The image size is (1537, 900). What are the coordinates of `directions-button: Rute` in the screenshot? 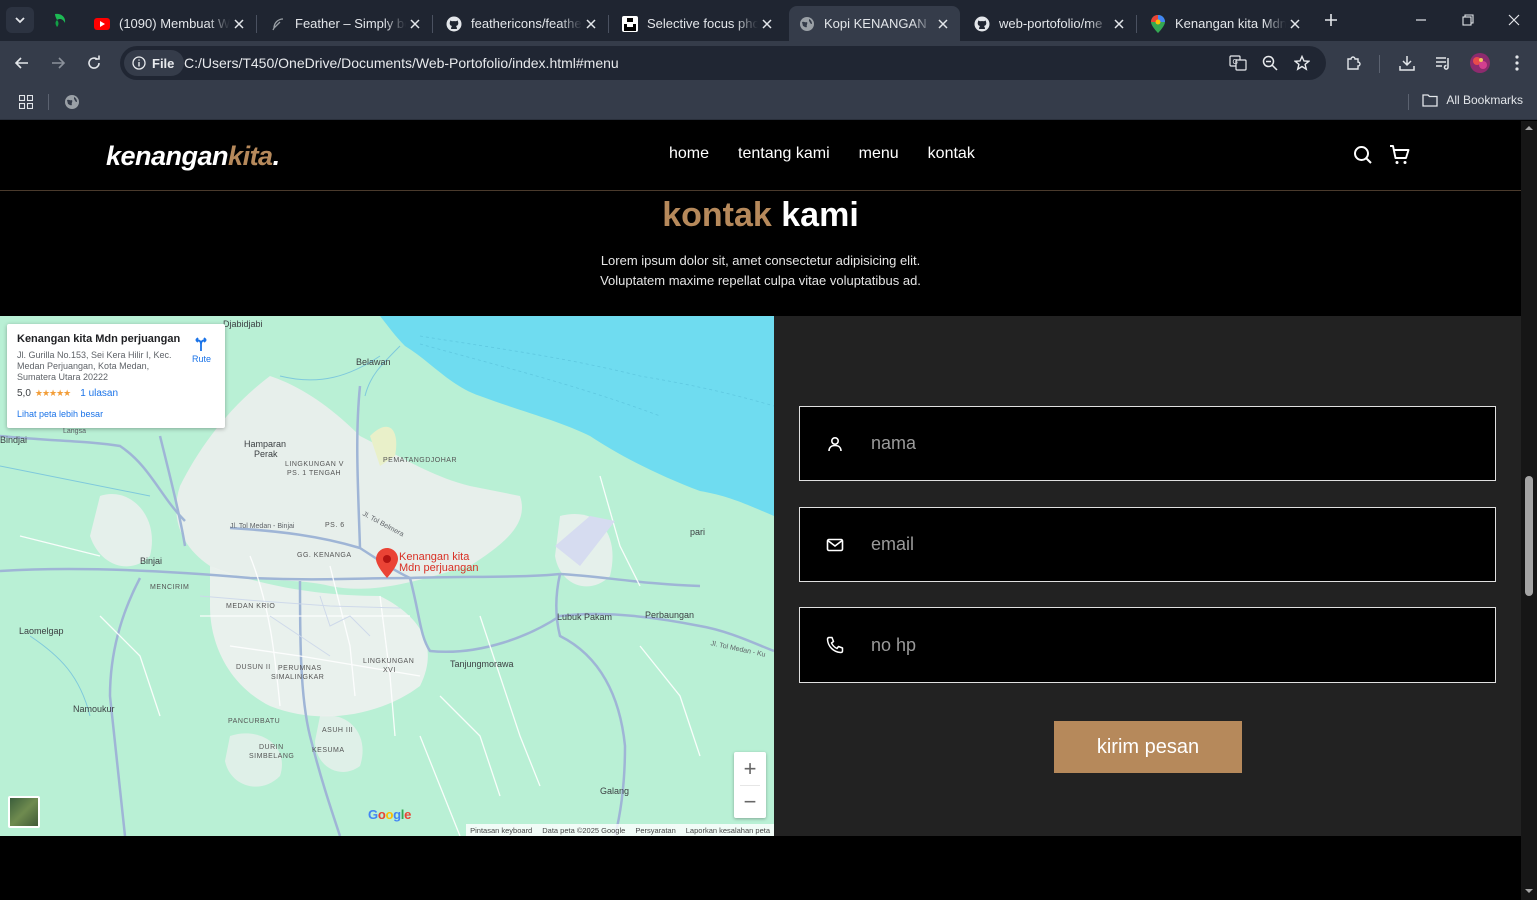 It's located at (201, 350).